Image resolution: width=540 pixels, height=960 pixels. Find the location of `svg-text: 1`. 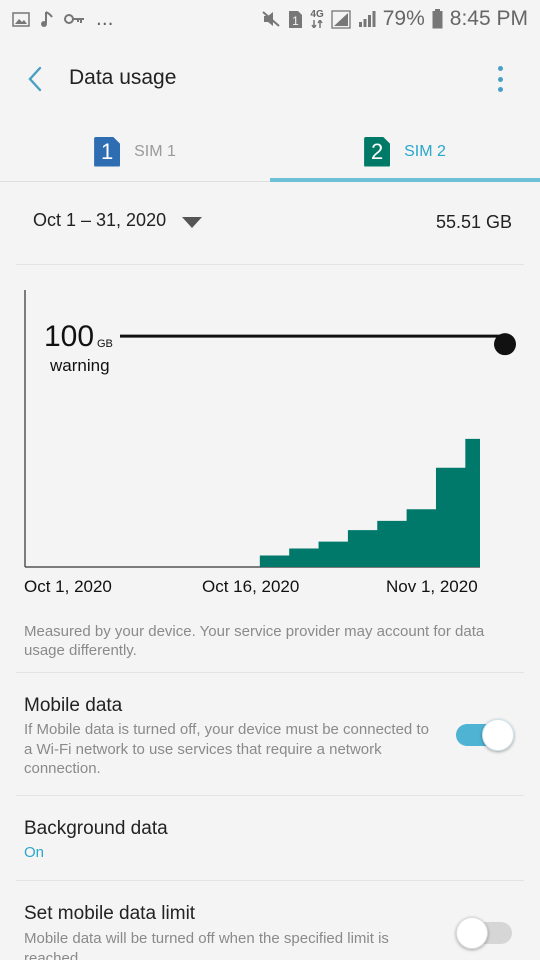

svg-text: 1 is located at coordinates (296, 21).